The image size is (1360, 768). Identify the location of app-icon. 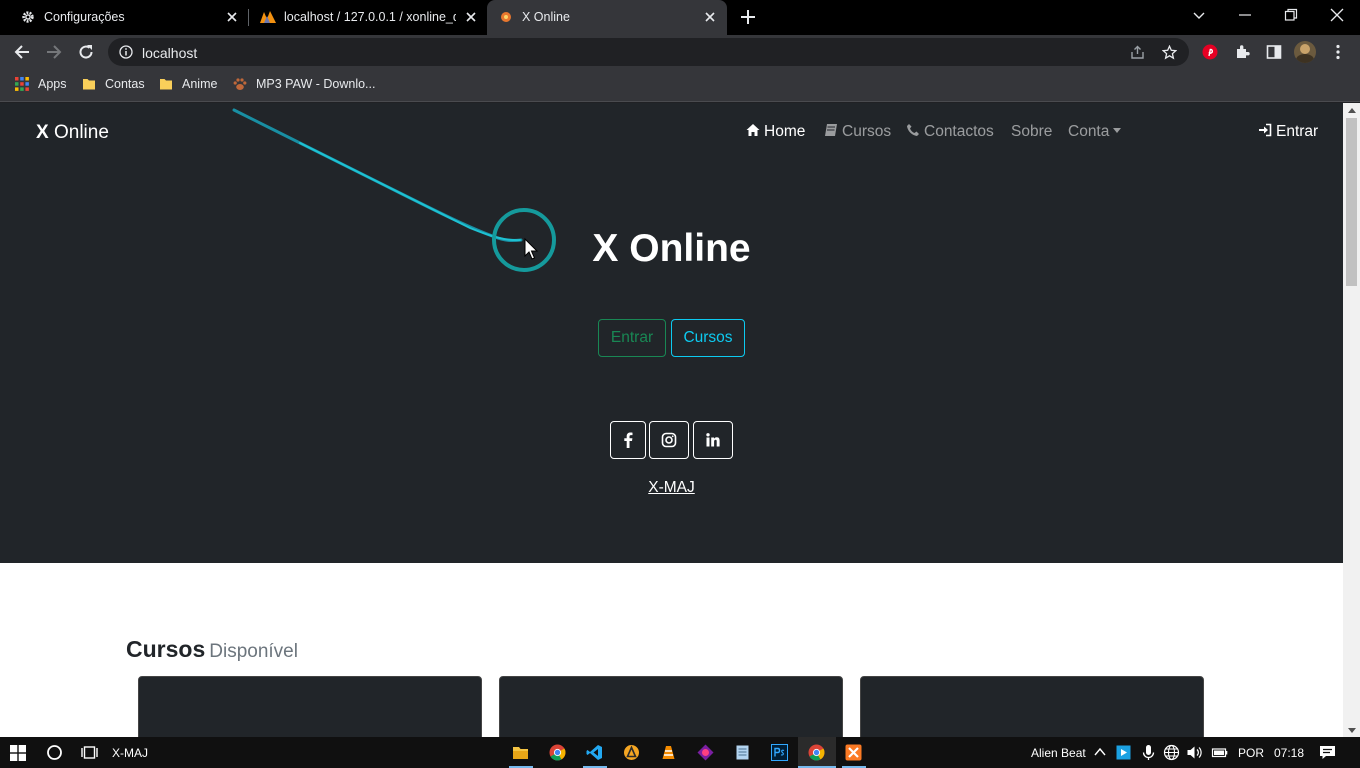
(705, 752).